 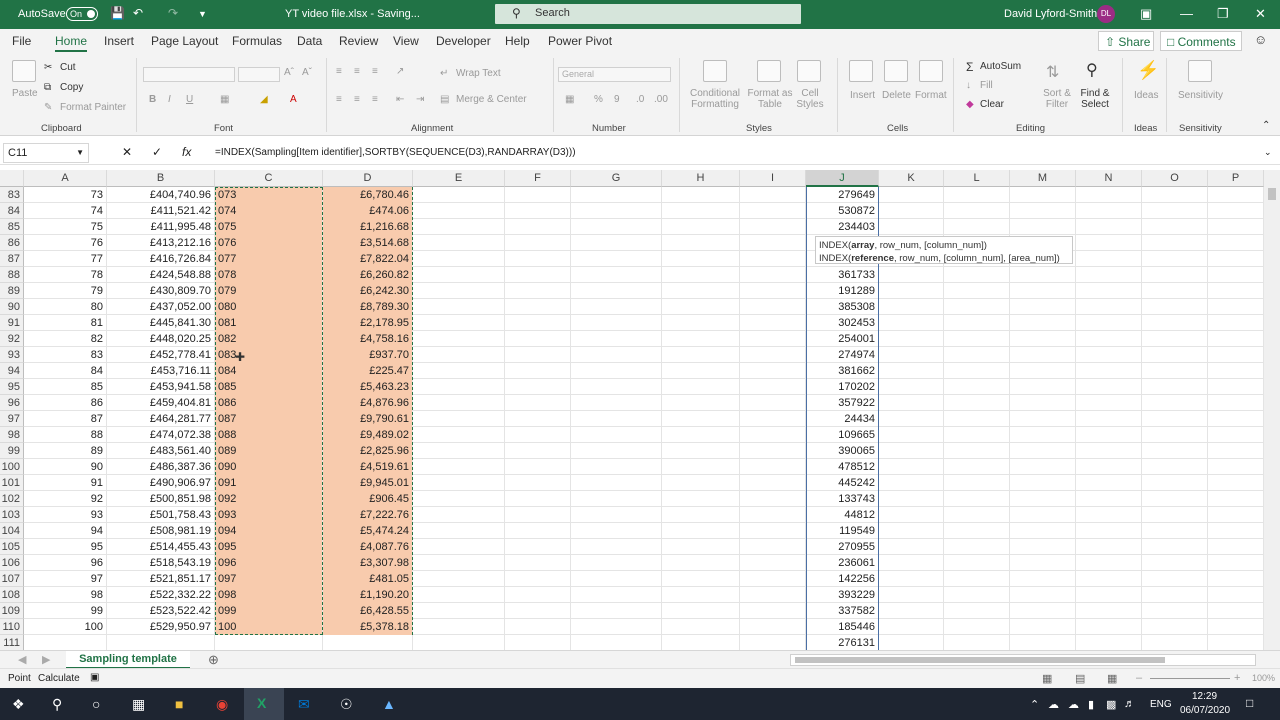 I want to click on row-header: 102, so click(x=12, y=499).